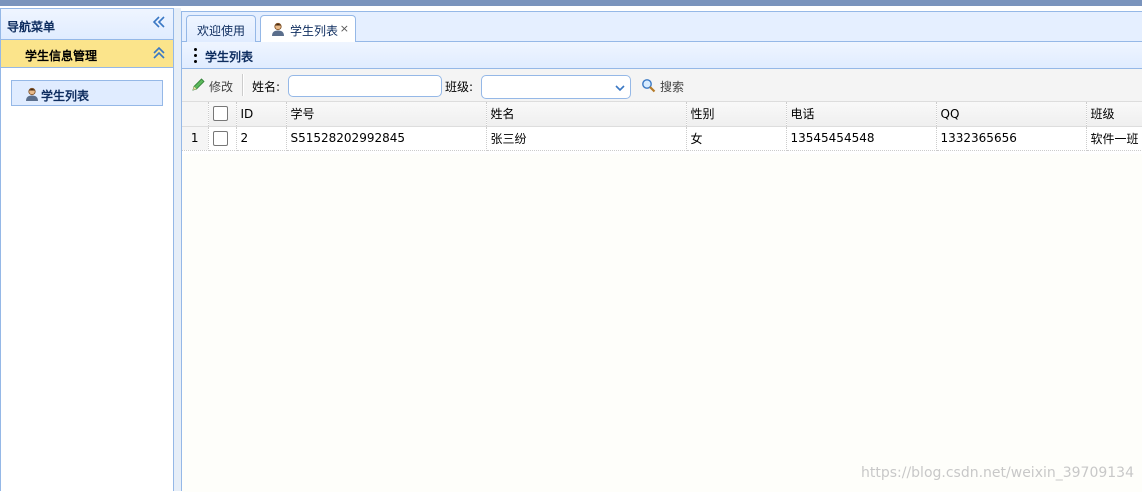 The image size is (1142, 492). Describe the element at coordinates (314, 31) in the screenshot. I see `tab-label: 学生列表` at that location.